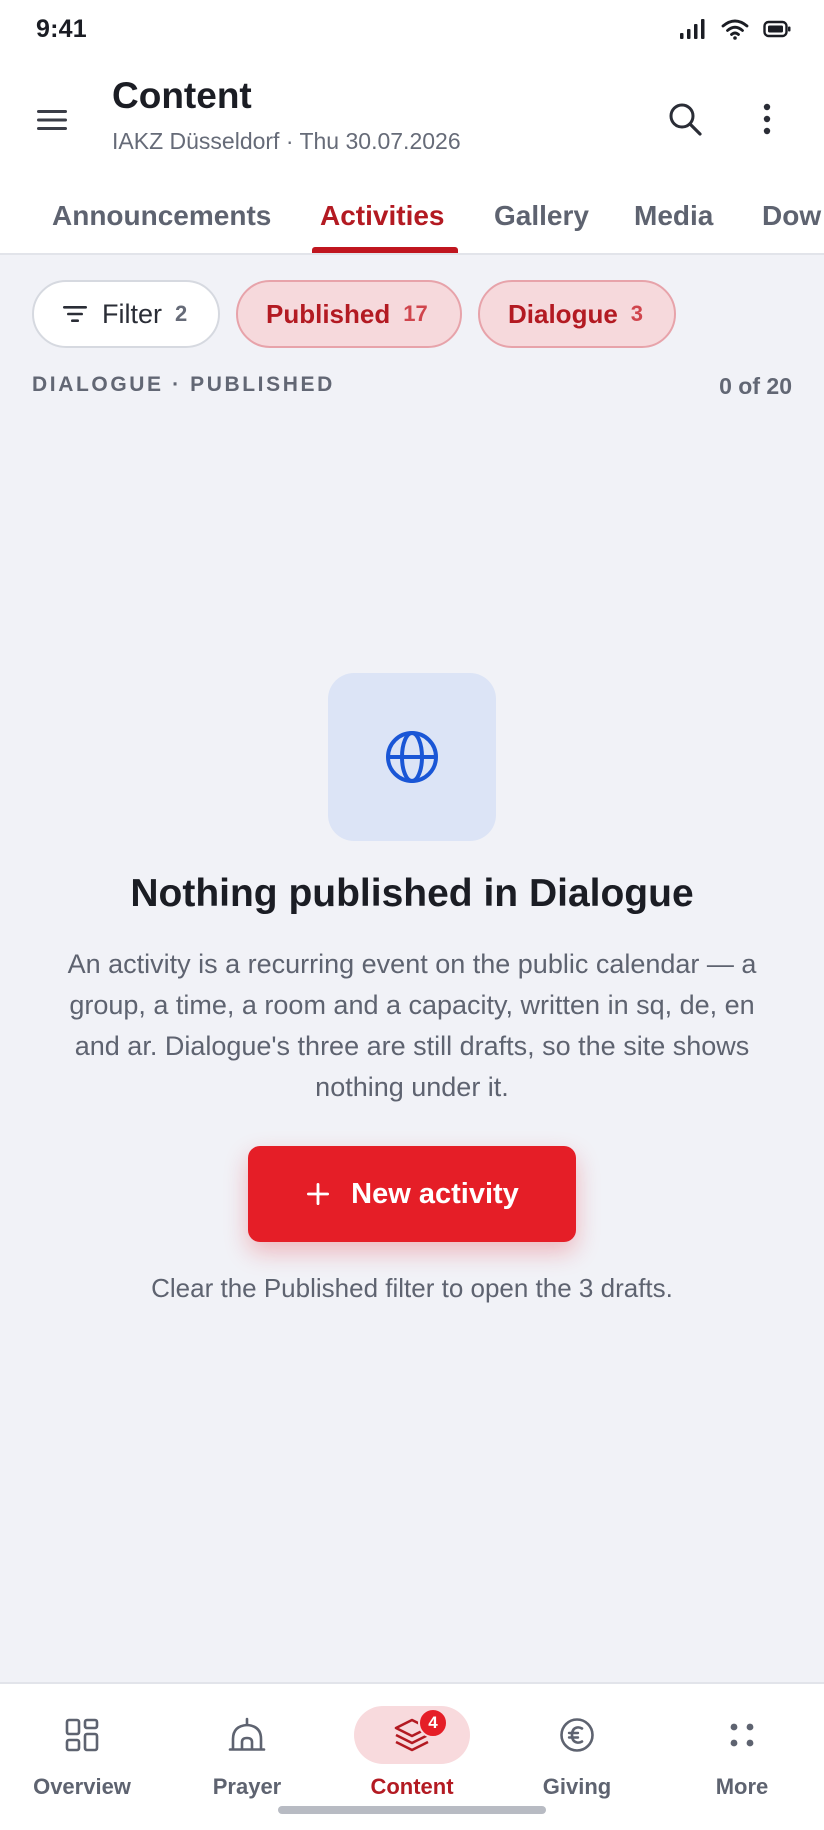  What do you see at coordinates (777, 29) in the screenshot?
I see `battery-icon` at bounding box center [777, 29].